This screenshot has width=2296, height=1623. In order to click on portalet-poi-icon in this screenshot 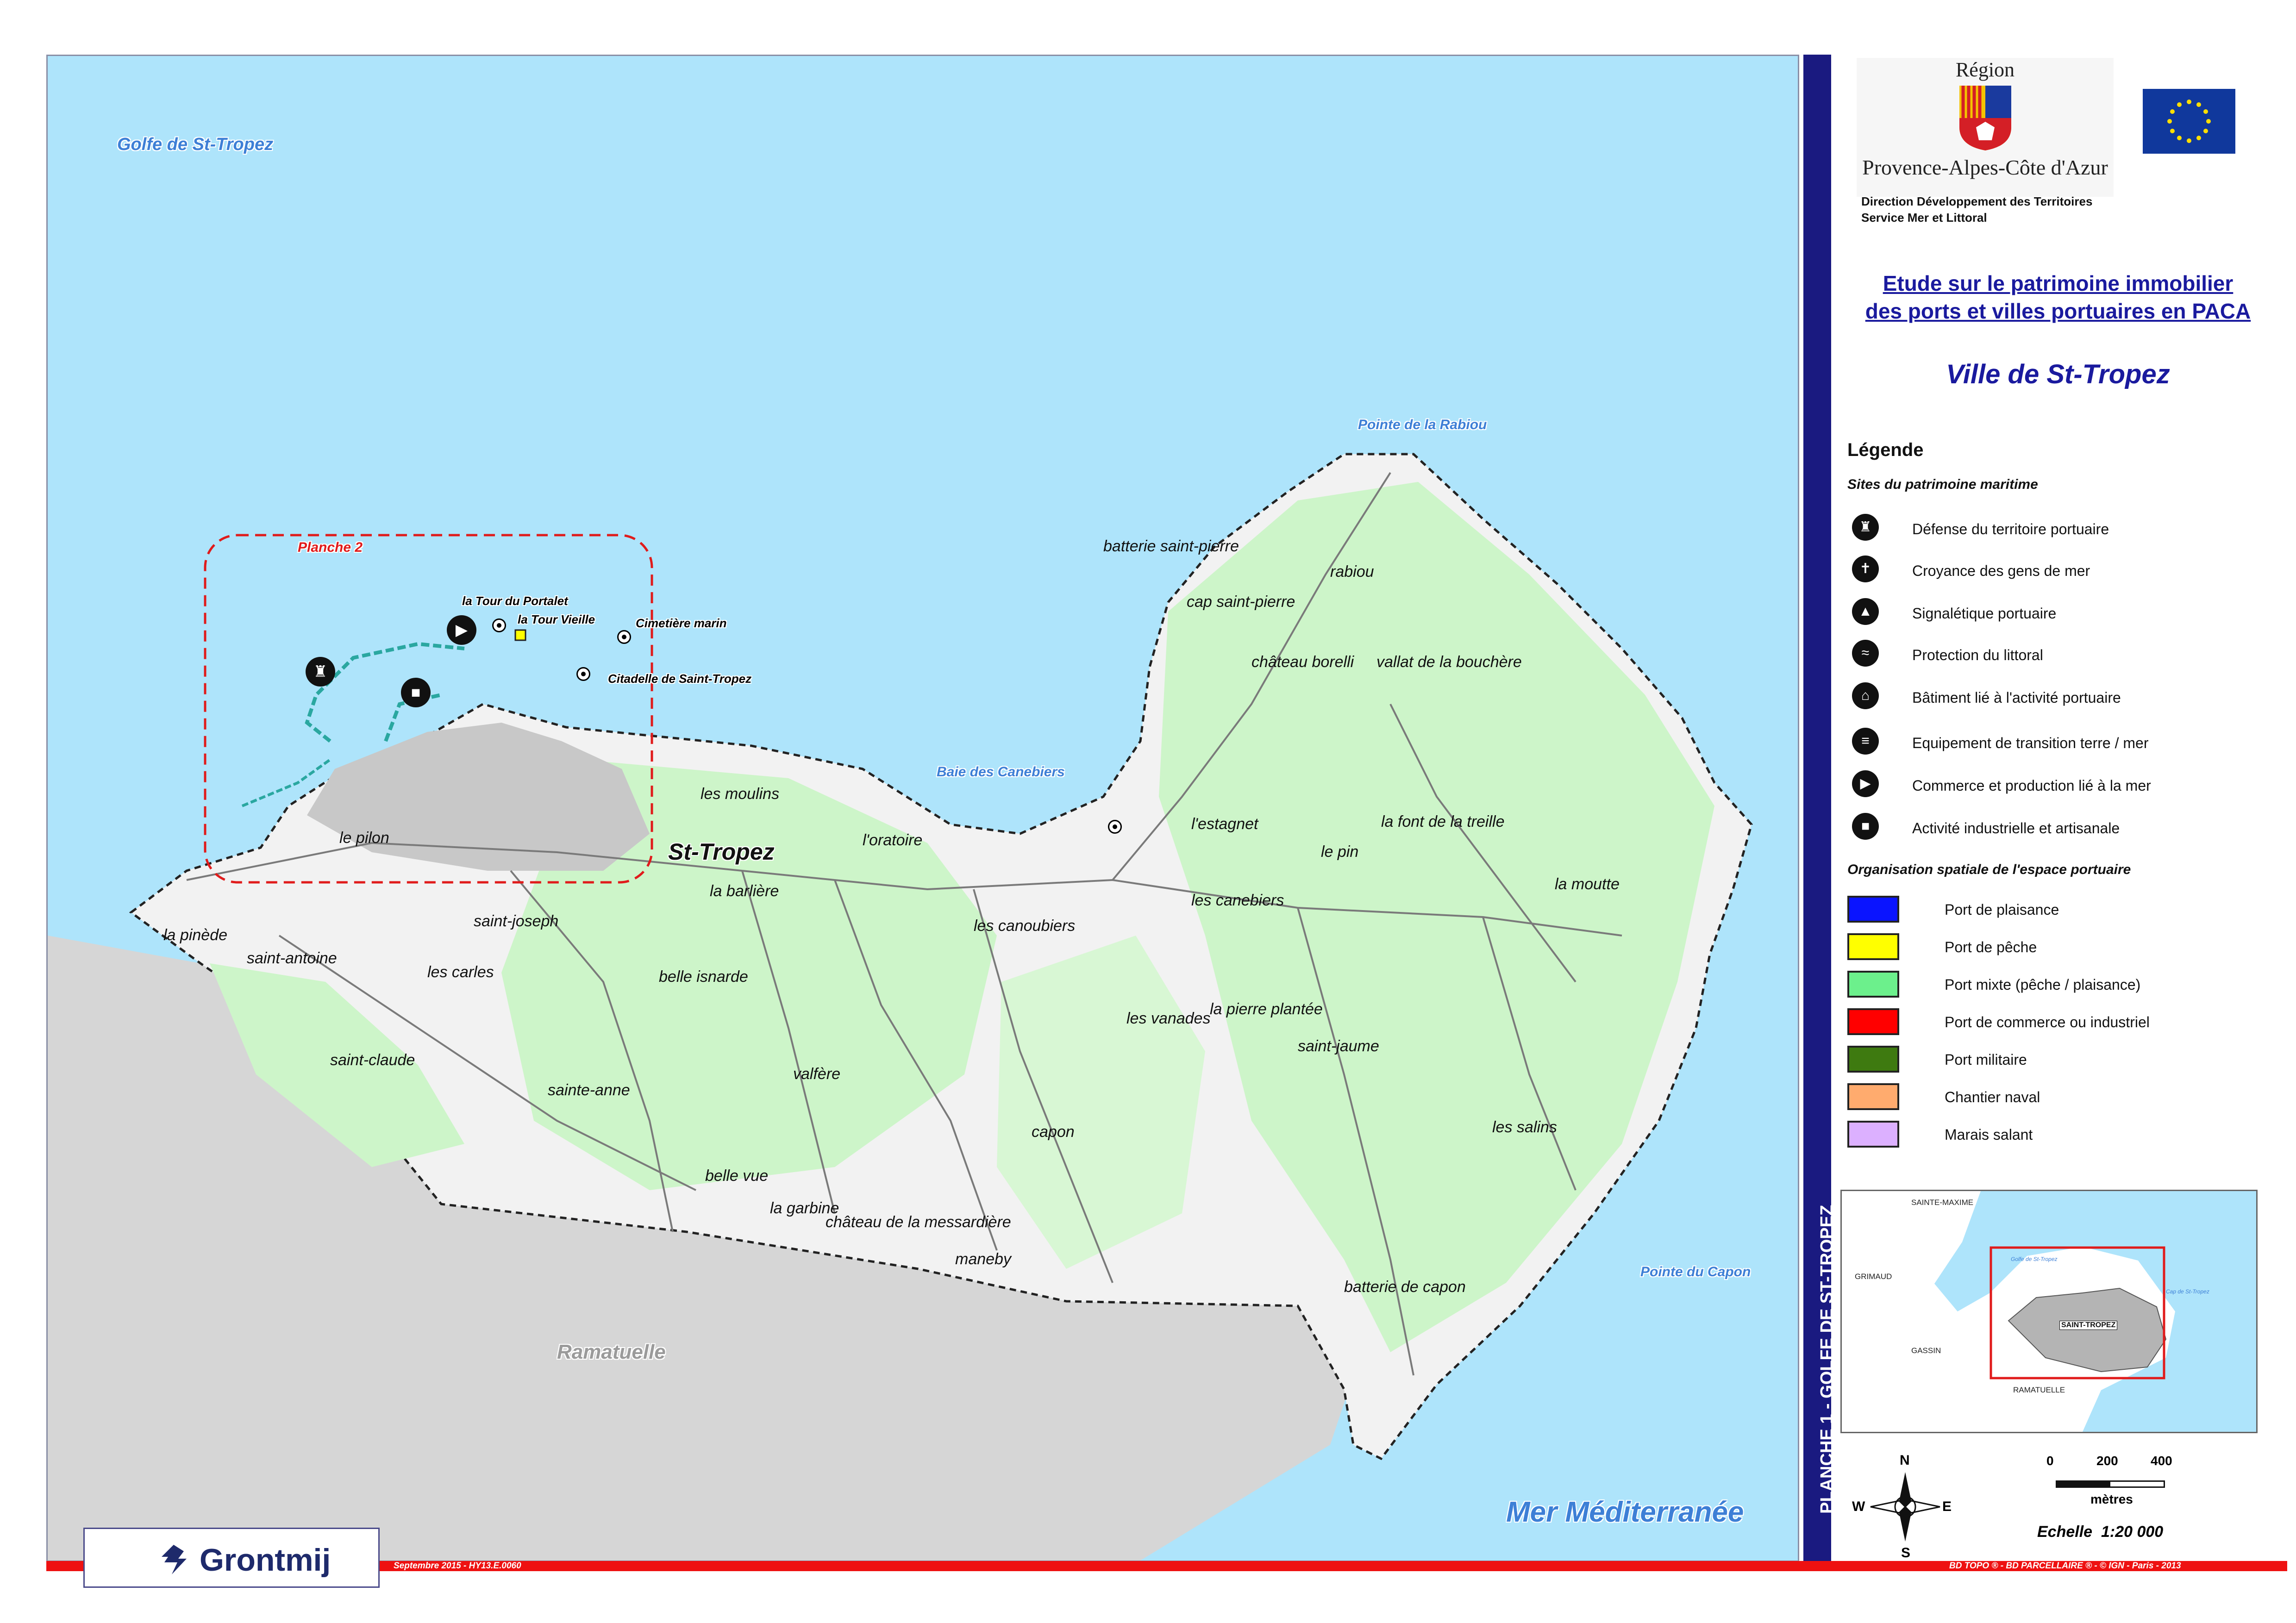, I will do `click(499, 625)`.